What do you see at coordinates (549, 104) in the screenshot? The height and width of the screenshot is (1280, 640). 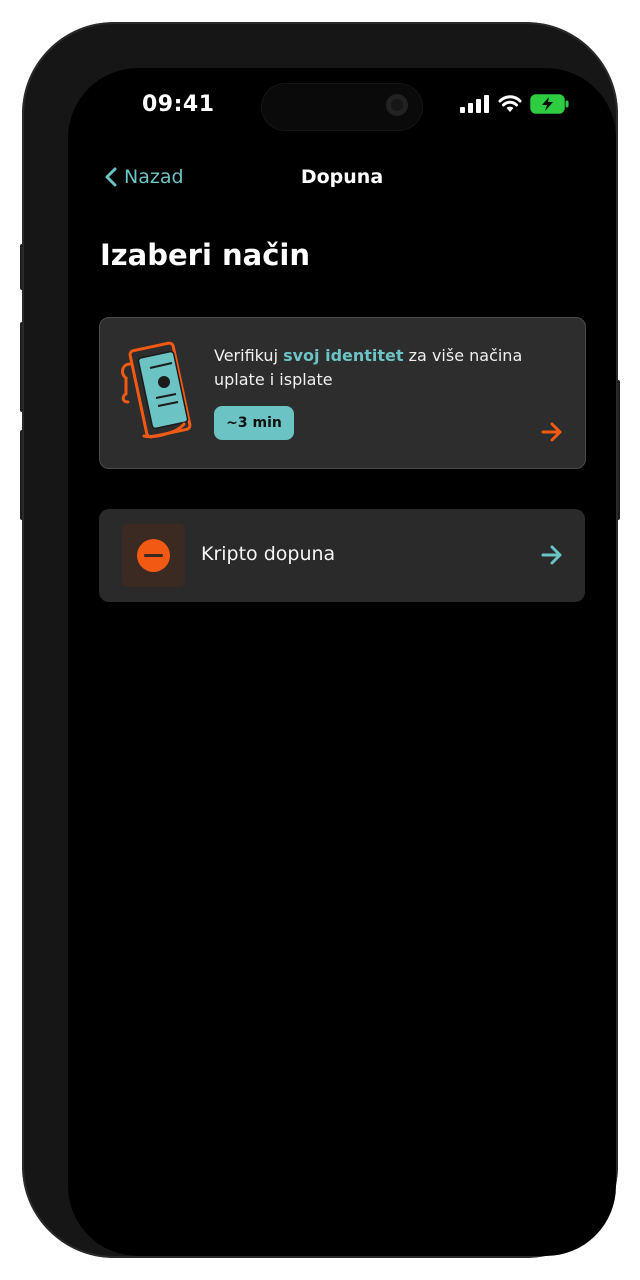 I see `battery-charging-icon` at bounding box center [549, 104].